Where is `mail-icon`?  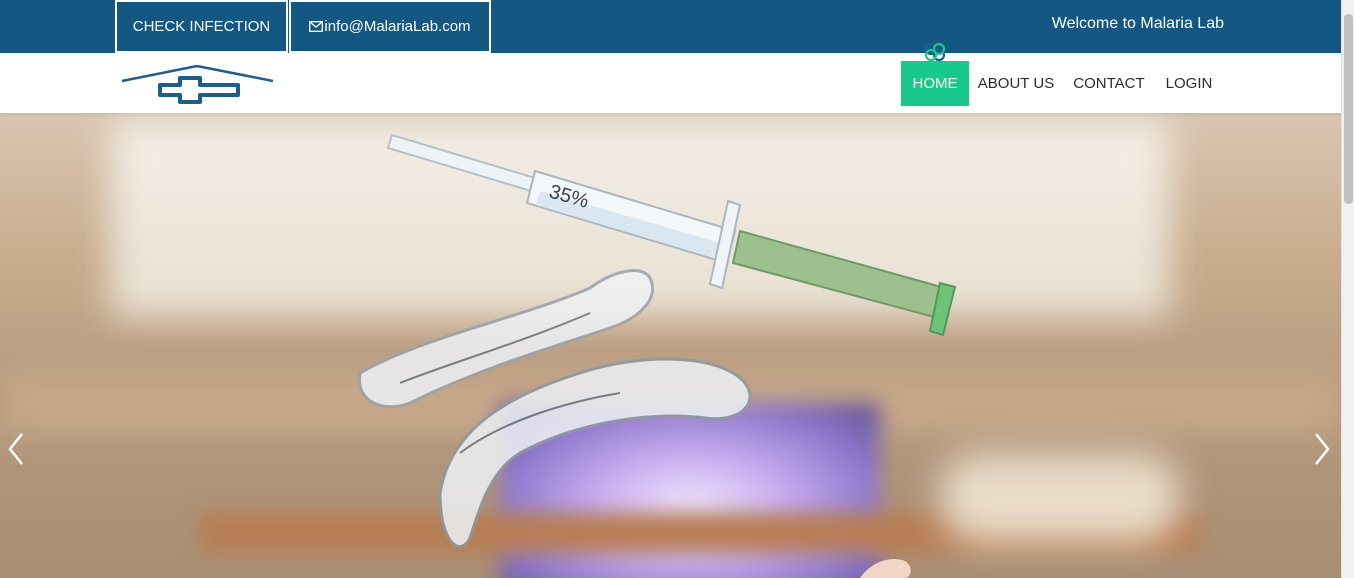 mail-icon is located at coordinates (316, 26).